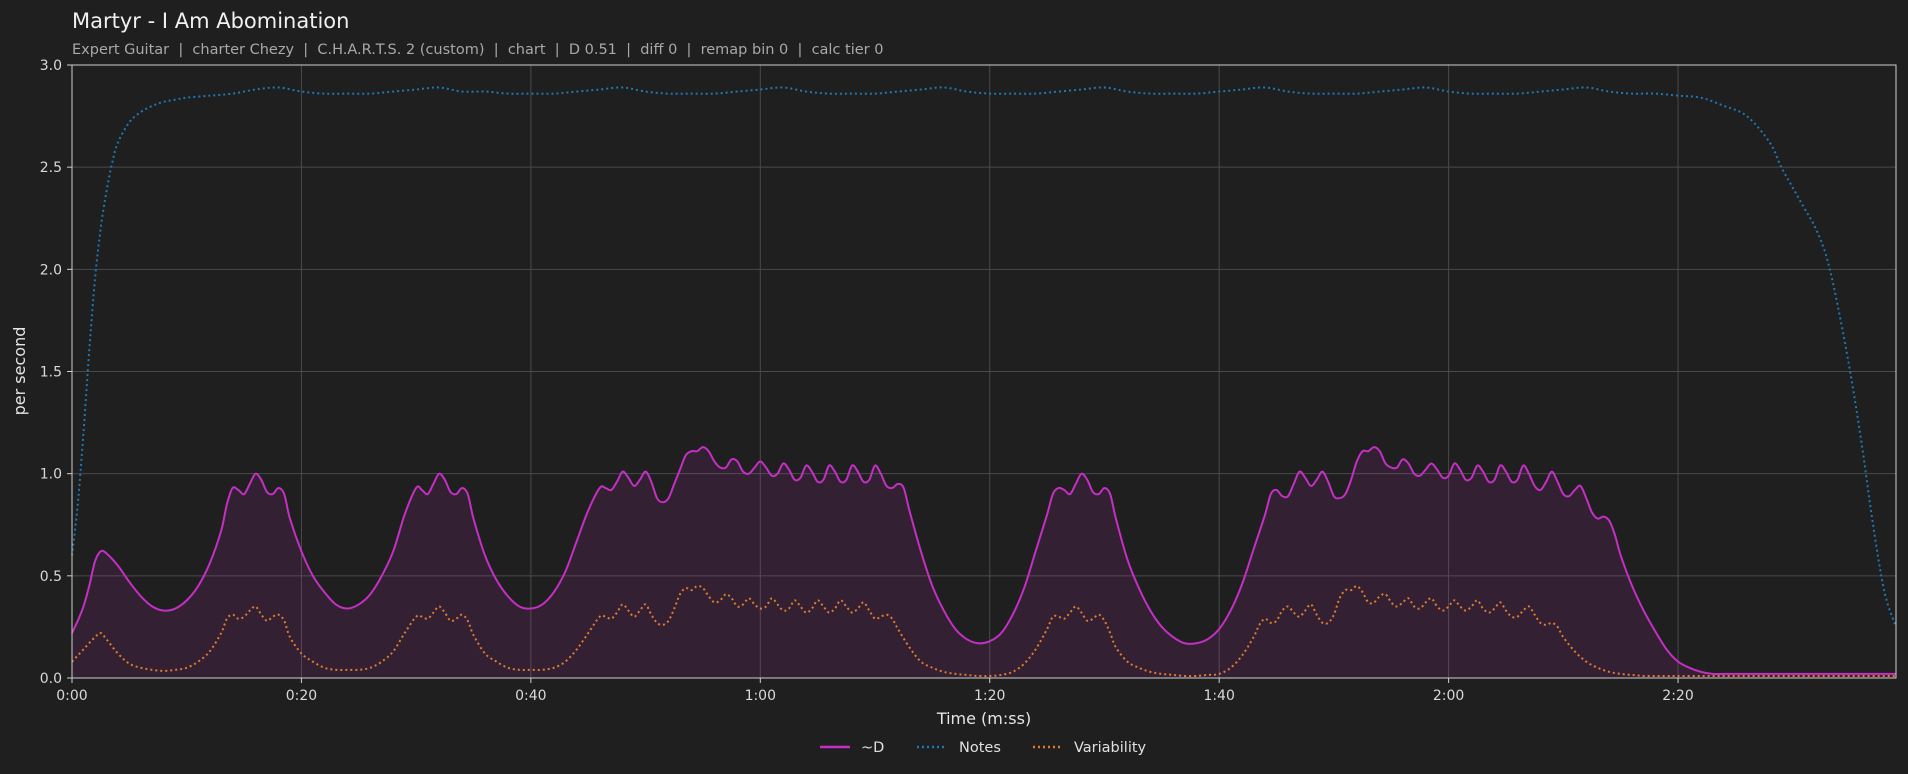  I want to click on x-axis-label: Time (m:ss), so click(983, 718).